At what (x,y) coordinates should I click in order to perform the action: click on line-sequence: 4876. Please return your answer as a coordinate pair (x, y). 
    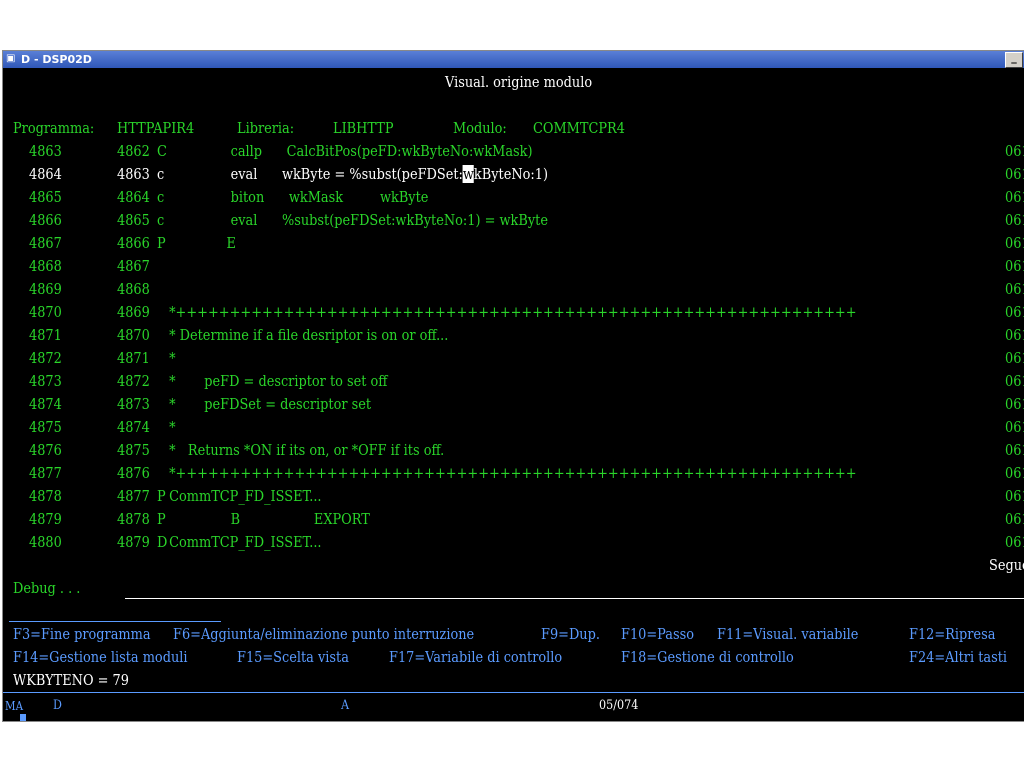
    Looking at the image, I should click on (45, 450).